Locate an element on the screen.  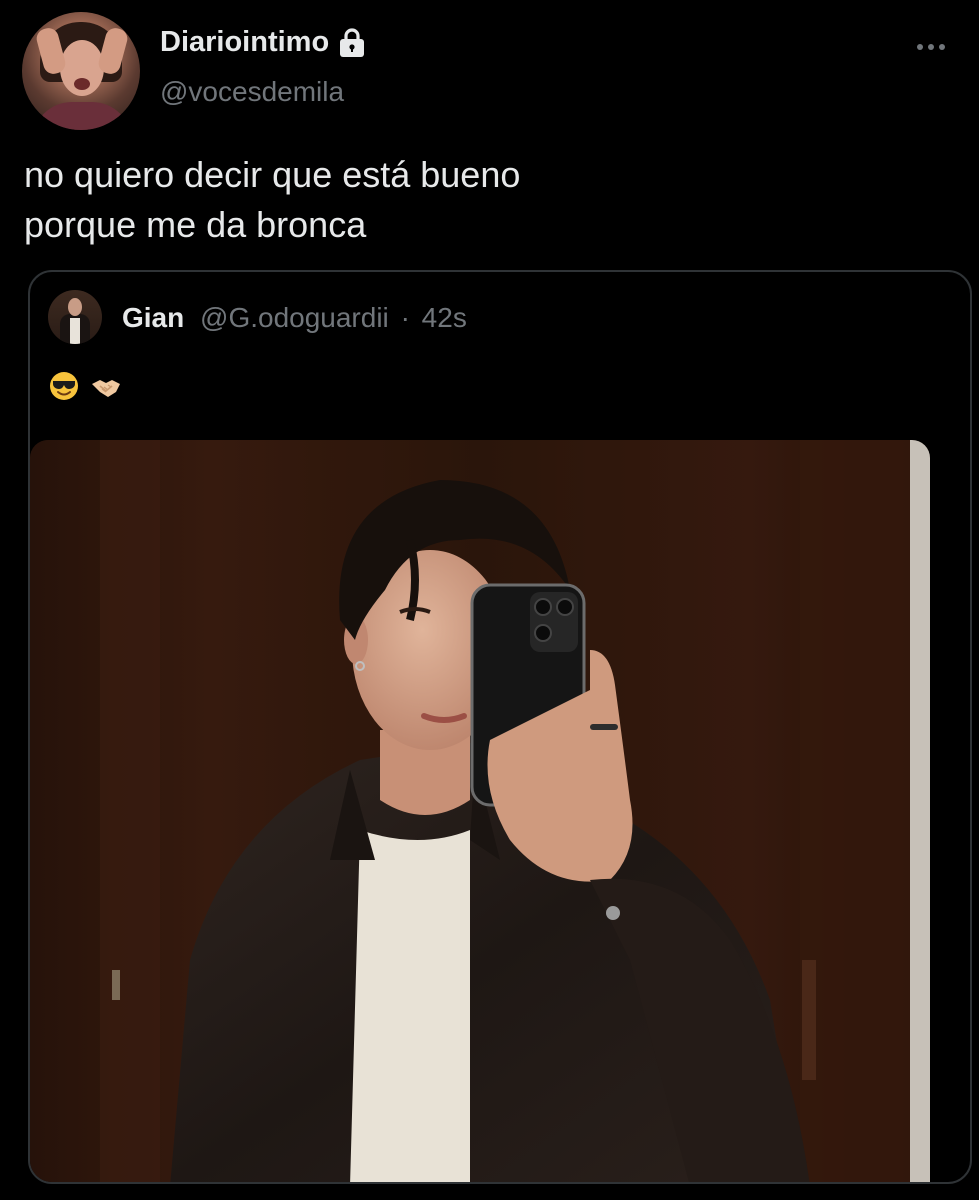
lock-icon is located at coordinates (352, 43).